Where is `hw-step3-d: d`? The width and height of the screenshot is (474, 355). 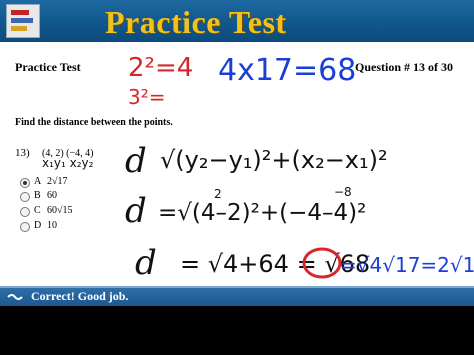 hw-step3-d: d is located at coordinates (146, 263).